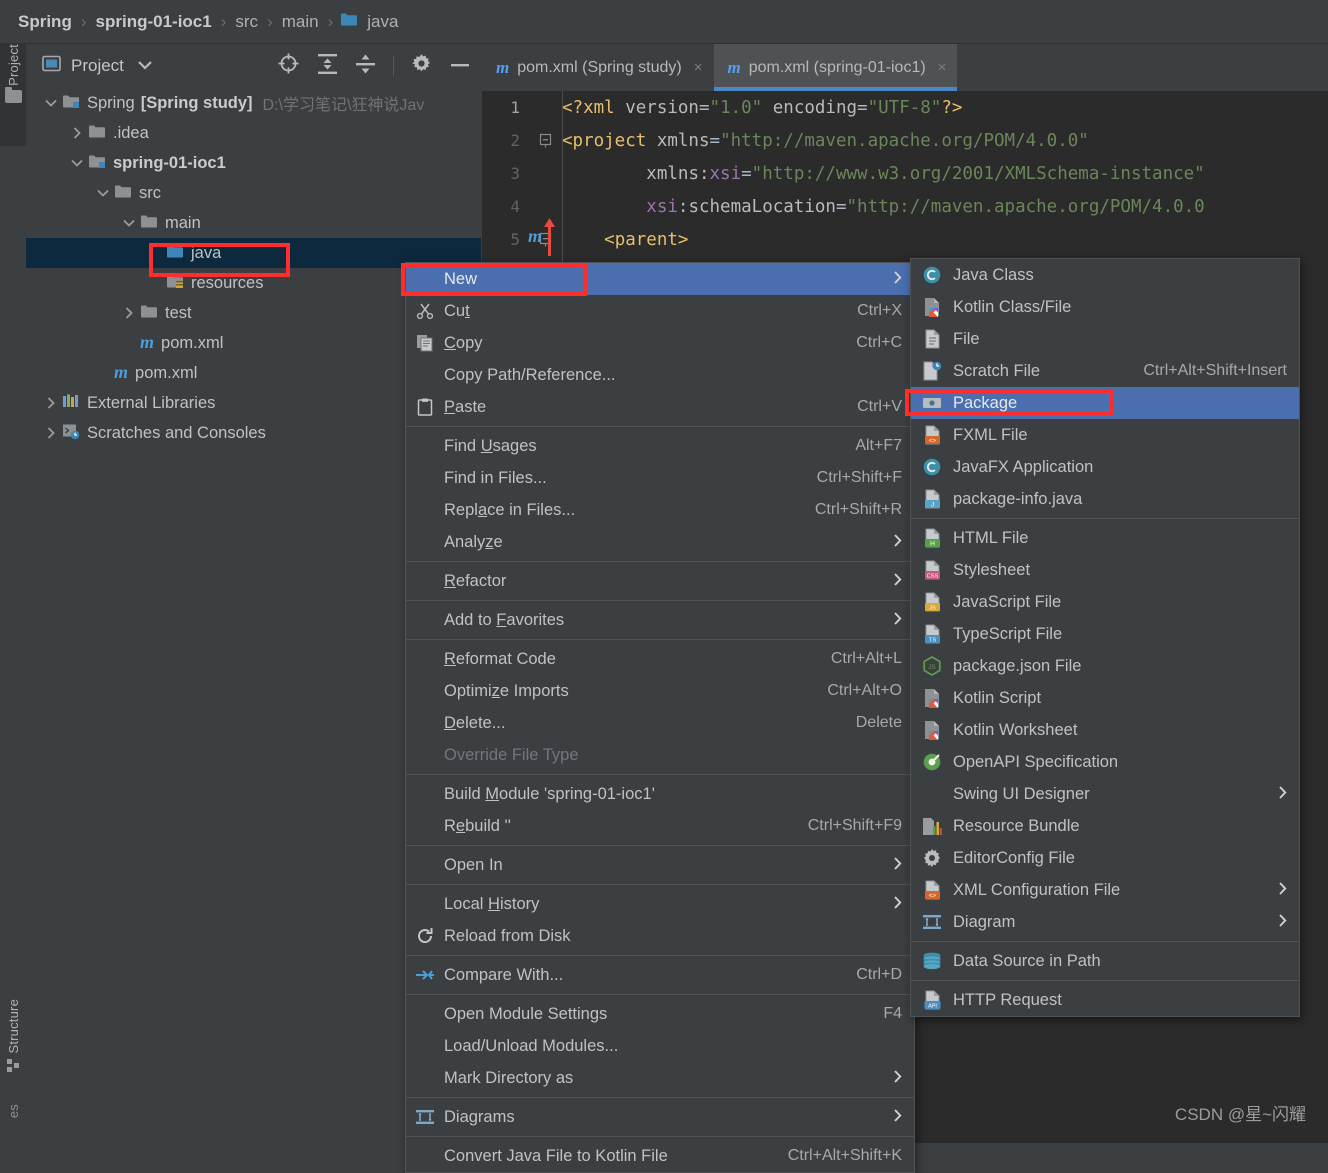  I want to click on breadcrumb-item-java: java, so click(370, 21).